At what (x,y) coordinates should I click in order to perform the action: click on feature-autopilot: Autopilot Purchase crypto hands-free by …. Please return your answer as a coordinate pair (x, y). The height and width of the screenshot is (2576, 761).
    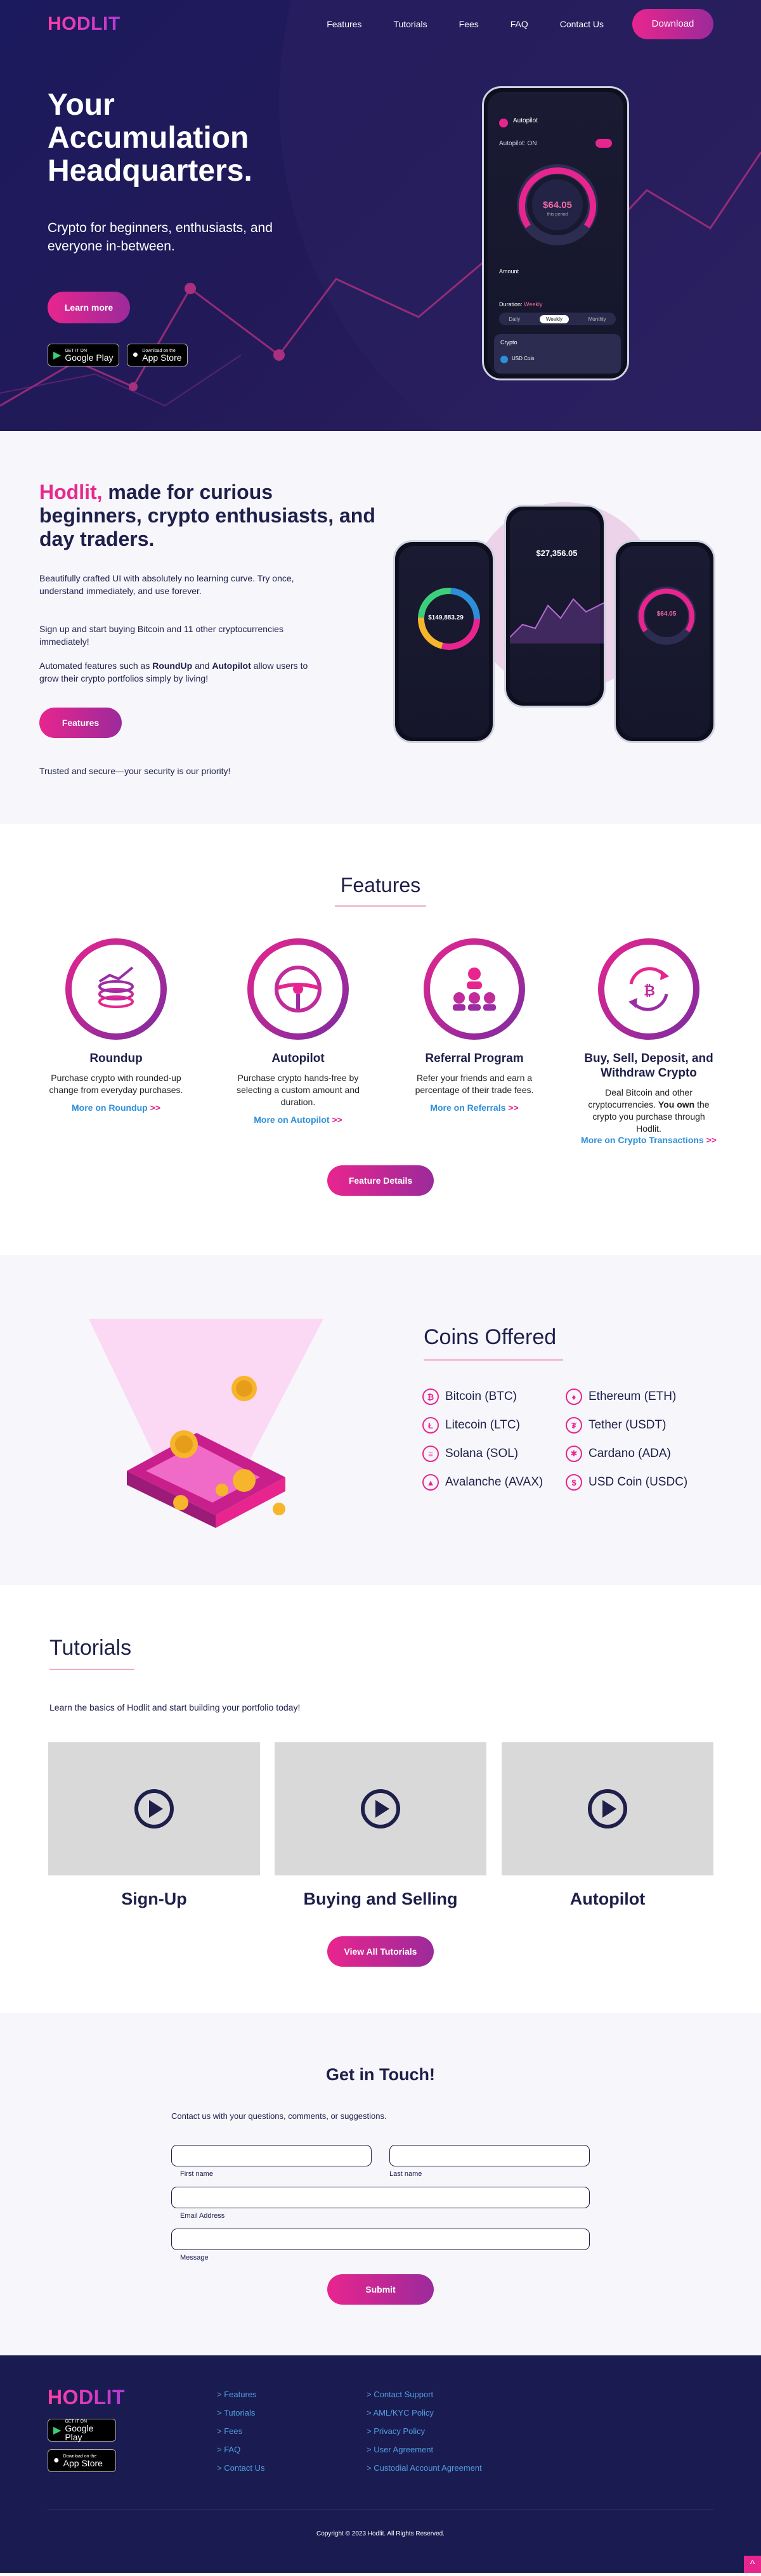
    Looking at the image, I should click on (298, 1031).